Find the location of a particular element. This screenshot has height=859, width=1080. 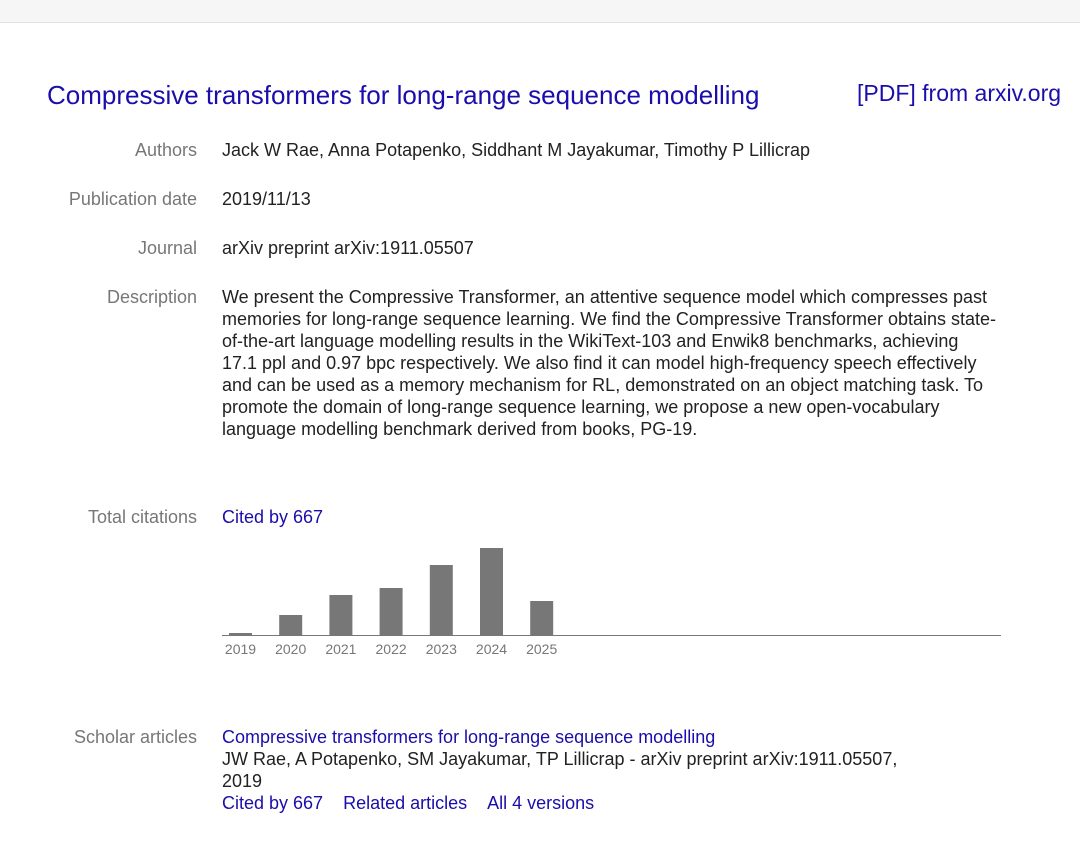

pdf-link: [PDF] from arxiv.org is located at coordinates (959, 93).